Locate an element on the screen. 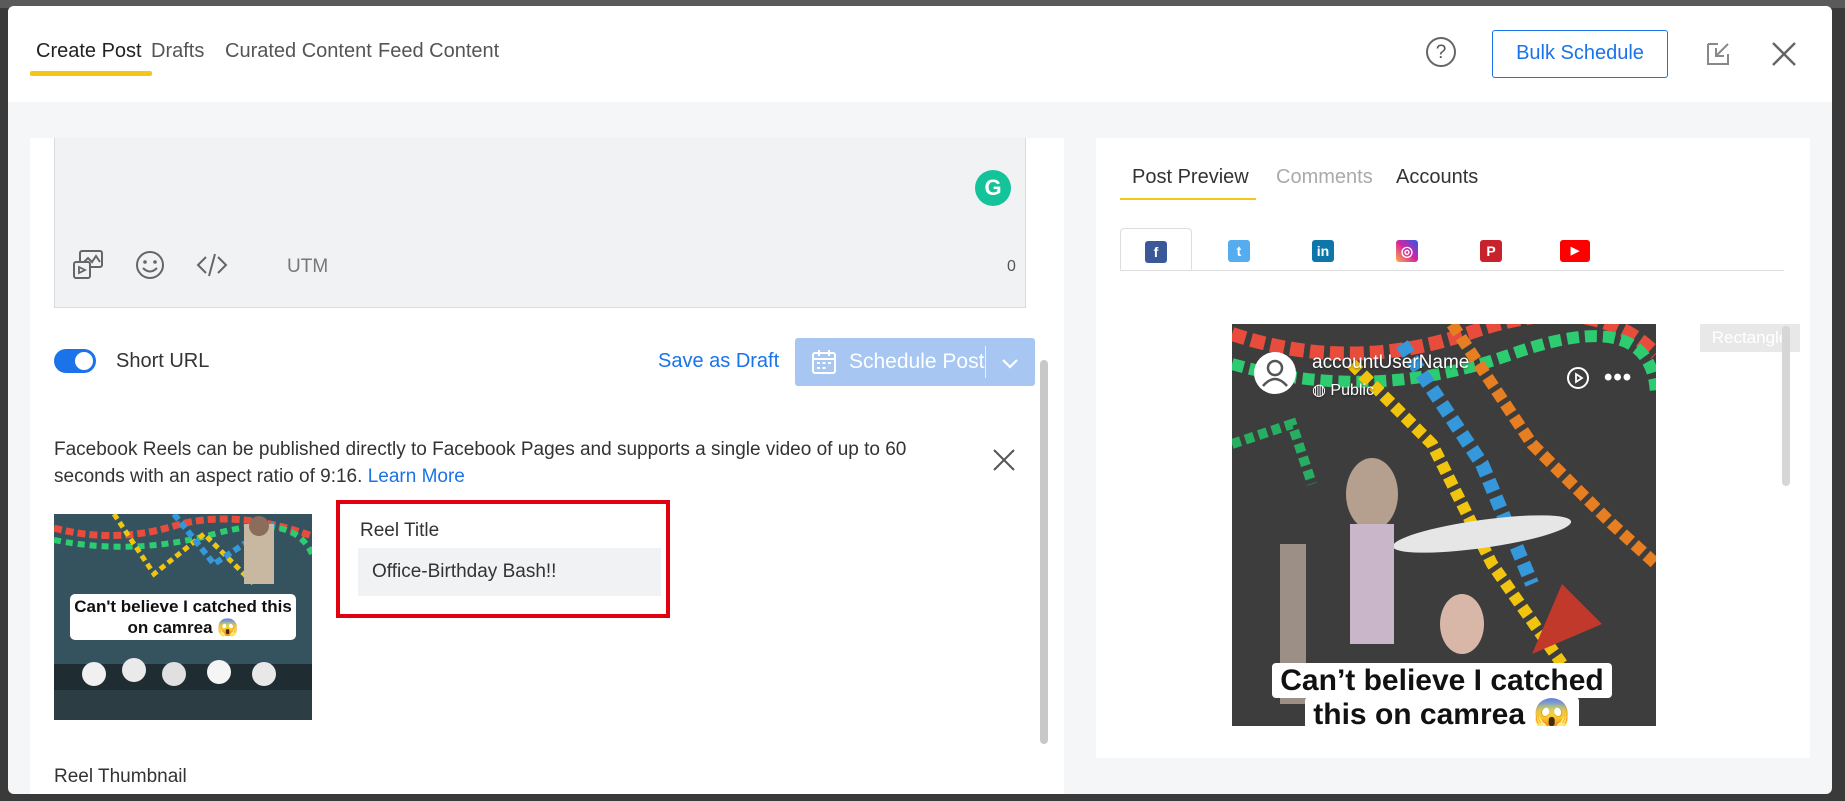 This screenshot has height=801, width=1845. linkedin-icon: in is located at coordinates (1323, 251).